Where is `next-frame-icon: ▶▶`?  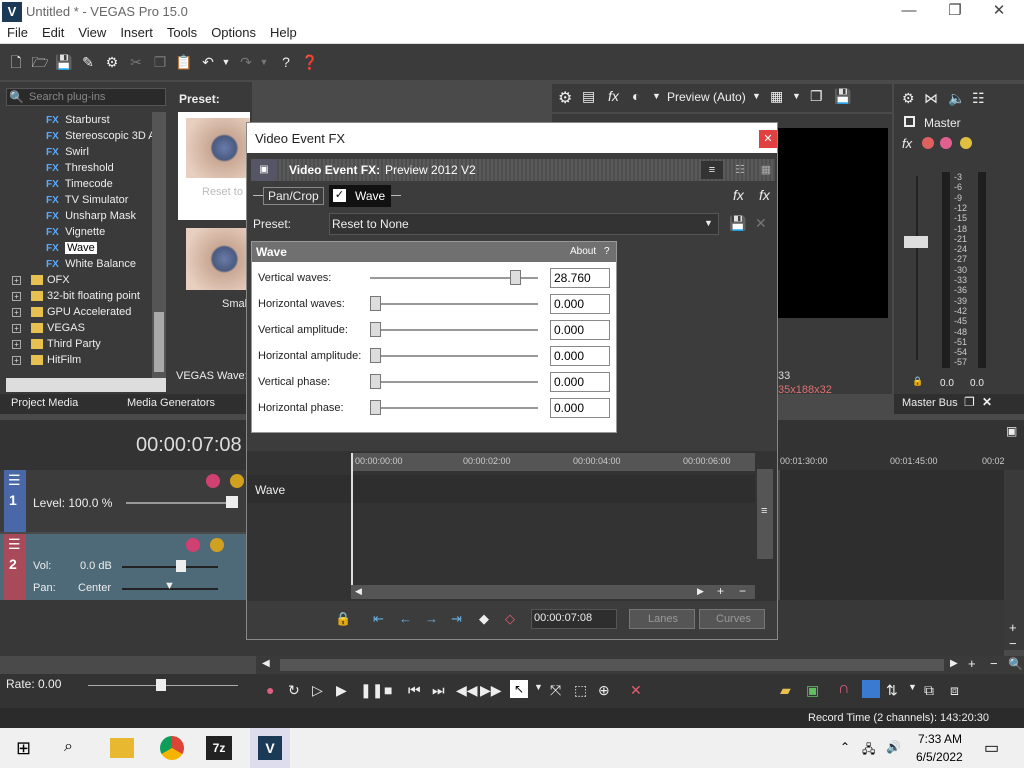
next-frame-icon: ▶▶ is located at coordinates (491, 690).